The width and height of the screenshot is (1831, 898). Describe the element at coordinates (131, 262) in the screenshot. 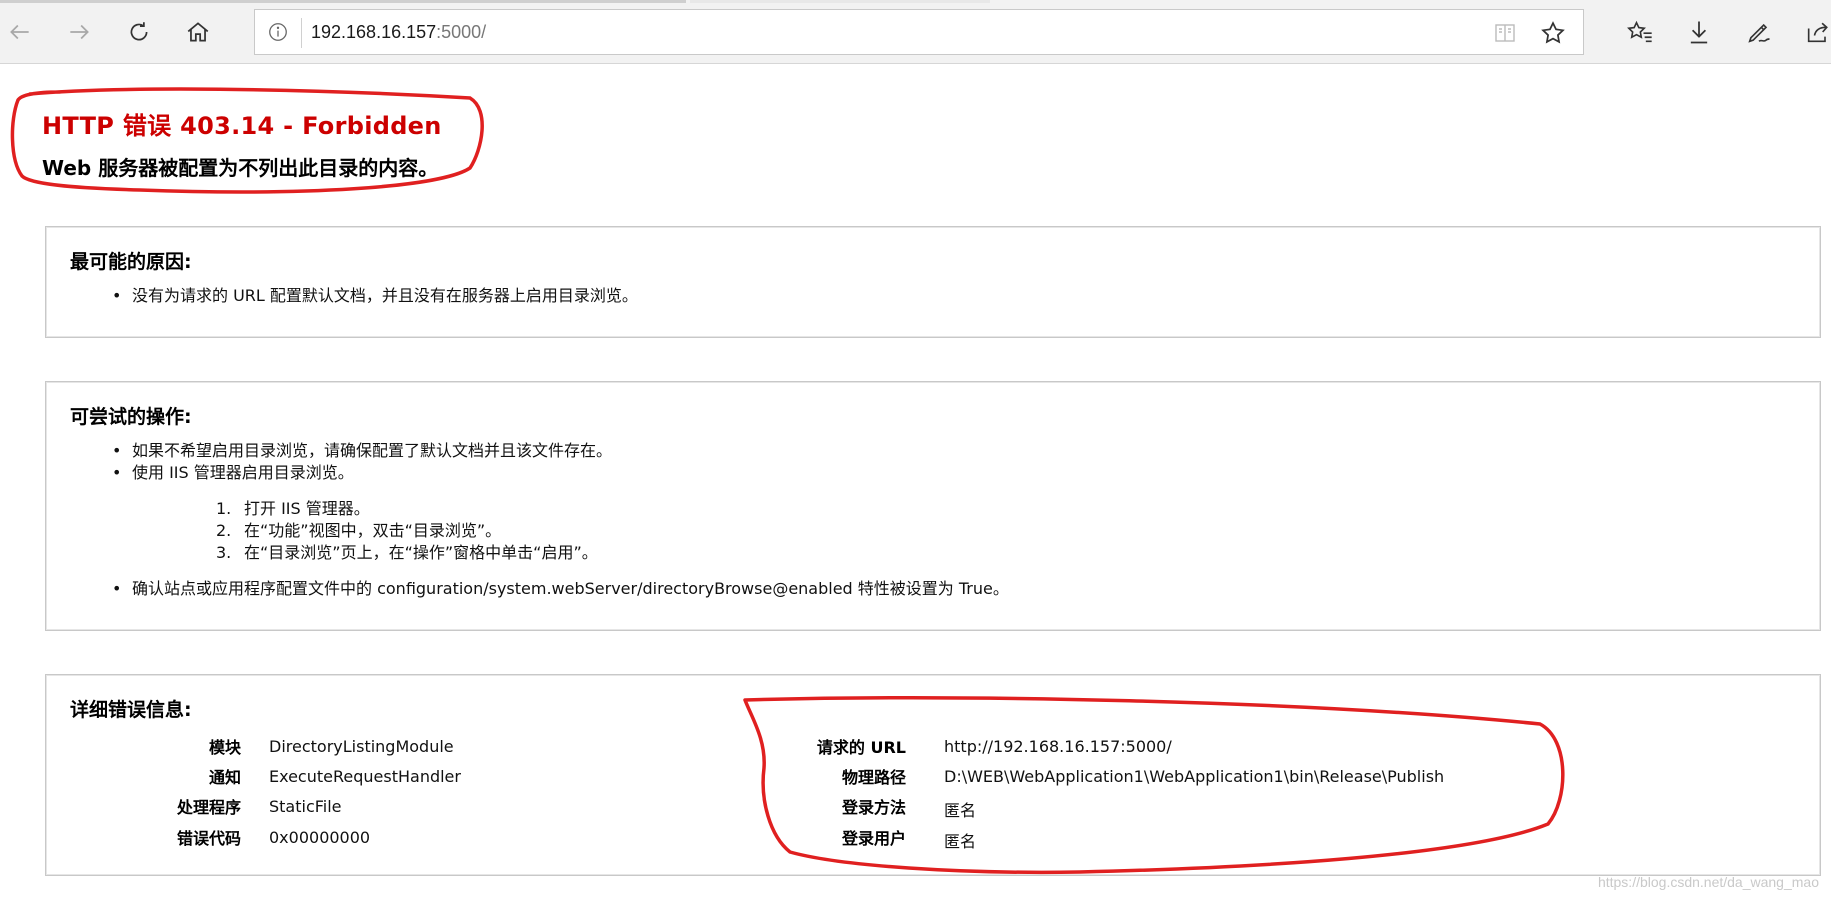

I see `causes-heading: 最可能的原因:` at that location.